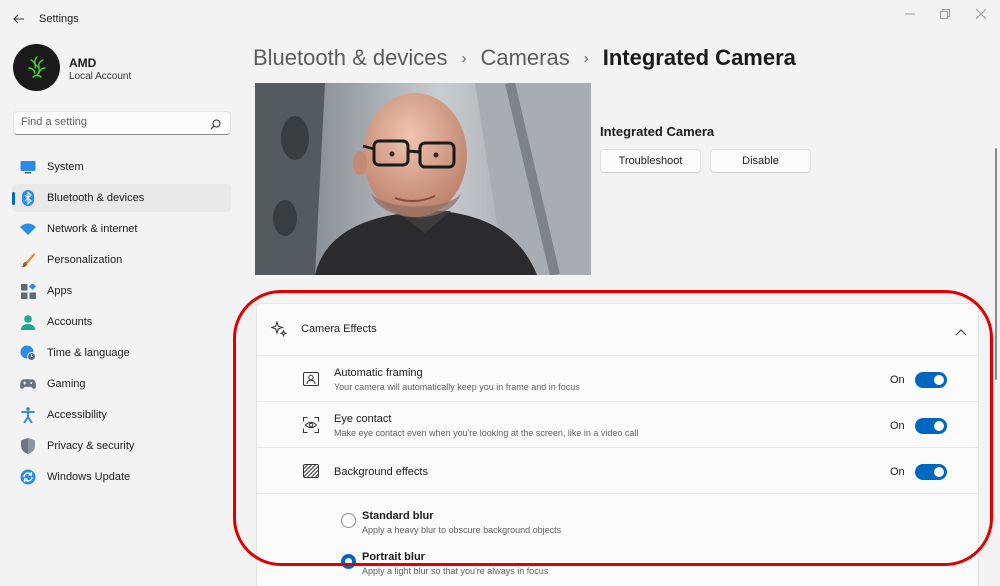 Image resolution: width=1000 pixels, height=586 pixels. I want to click on sidebar-item-network: Network & internet, so click(121, 229).